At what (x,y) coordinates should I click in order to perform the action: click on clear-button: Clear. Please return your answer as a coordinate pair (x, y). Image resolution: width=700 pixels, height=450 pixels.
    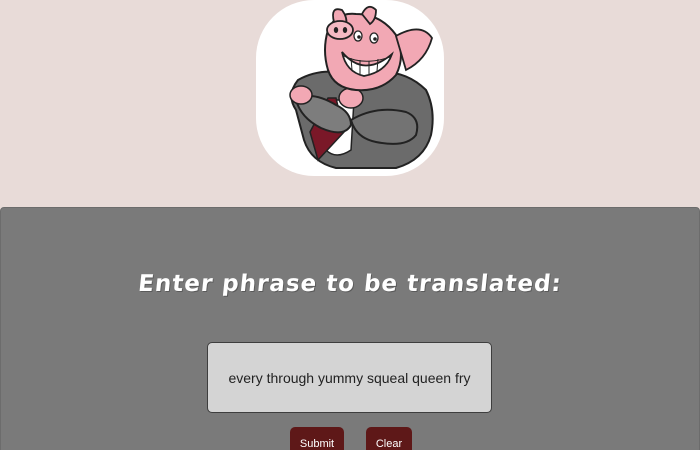
    Looking at the image, I should click on (389, 438).